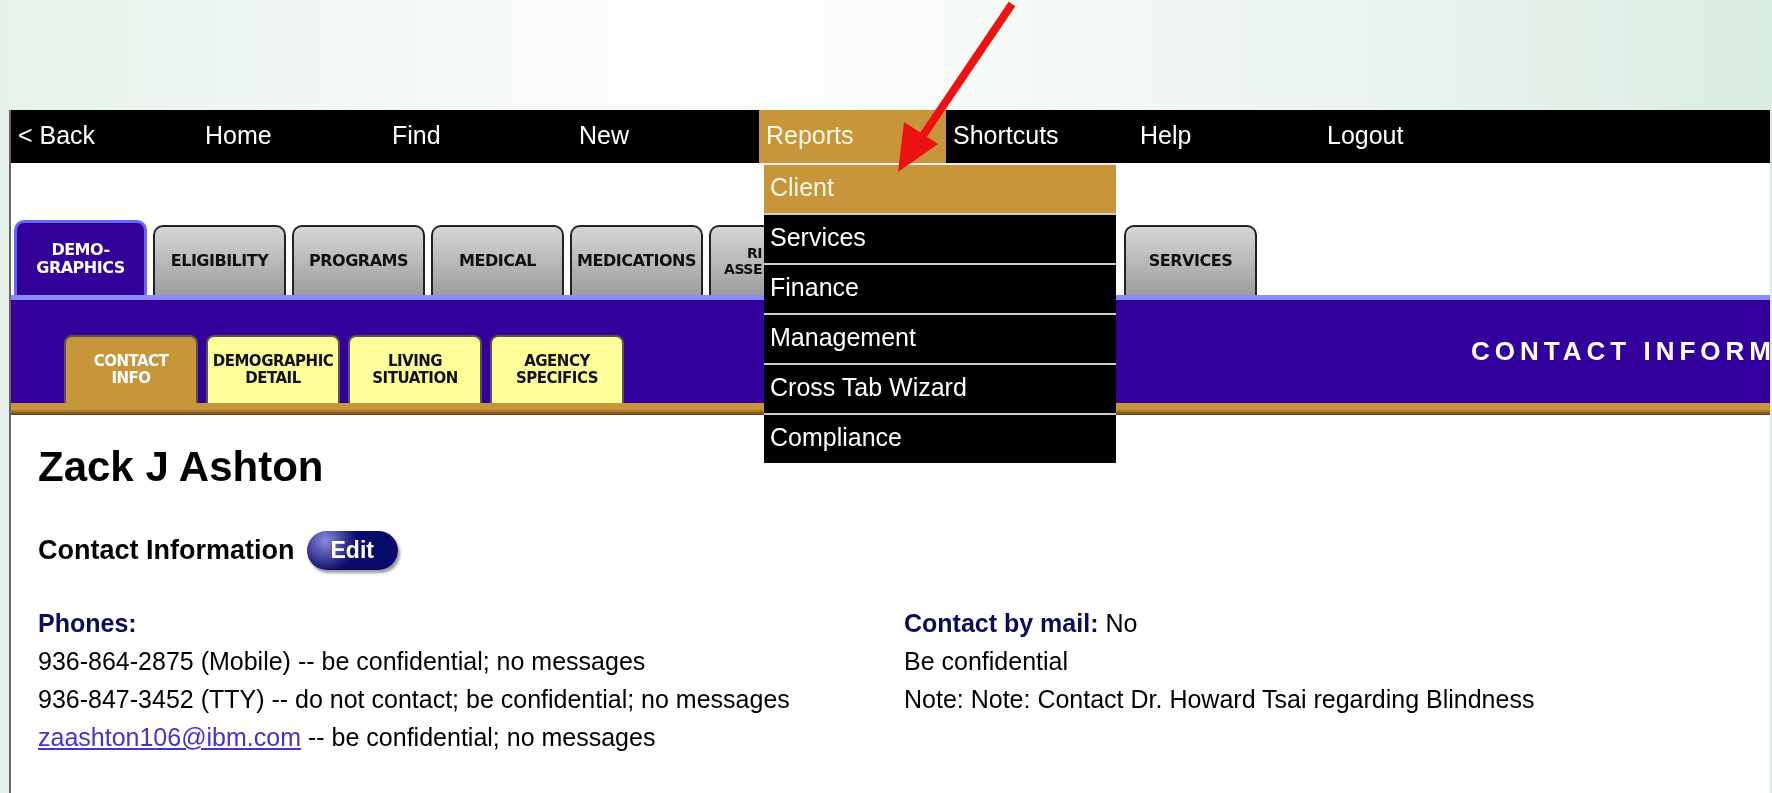 Image resolution: width=1772 pixels, height=793 pixels. What do you see at coordinates (88, 623) in the screenshot?
I see `field-label: Phones:` at bounding box center [88, 623].